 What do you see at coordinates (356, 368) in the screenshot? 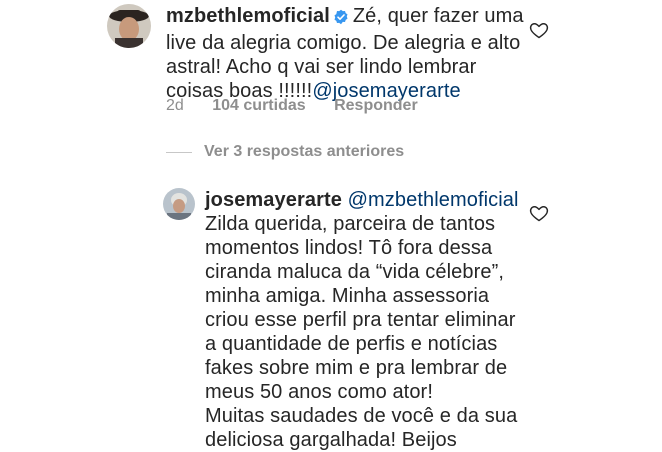
I see `comment-text-line: fakes sobre mim e pra lembrar de` at bounding box center [356, 368].